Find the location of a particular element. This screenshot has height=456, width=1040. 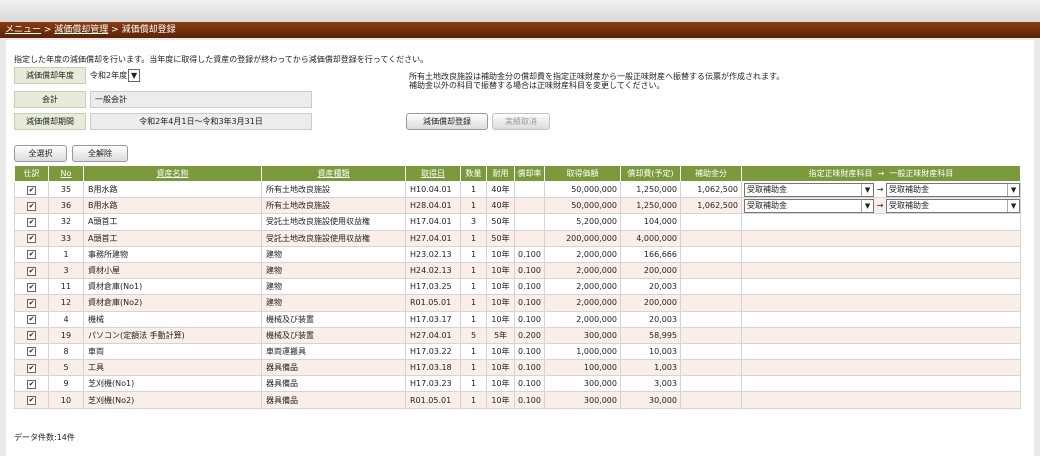

cell-depreciation: 104,000 is located at coordinates (650, 222).